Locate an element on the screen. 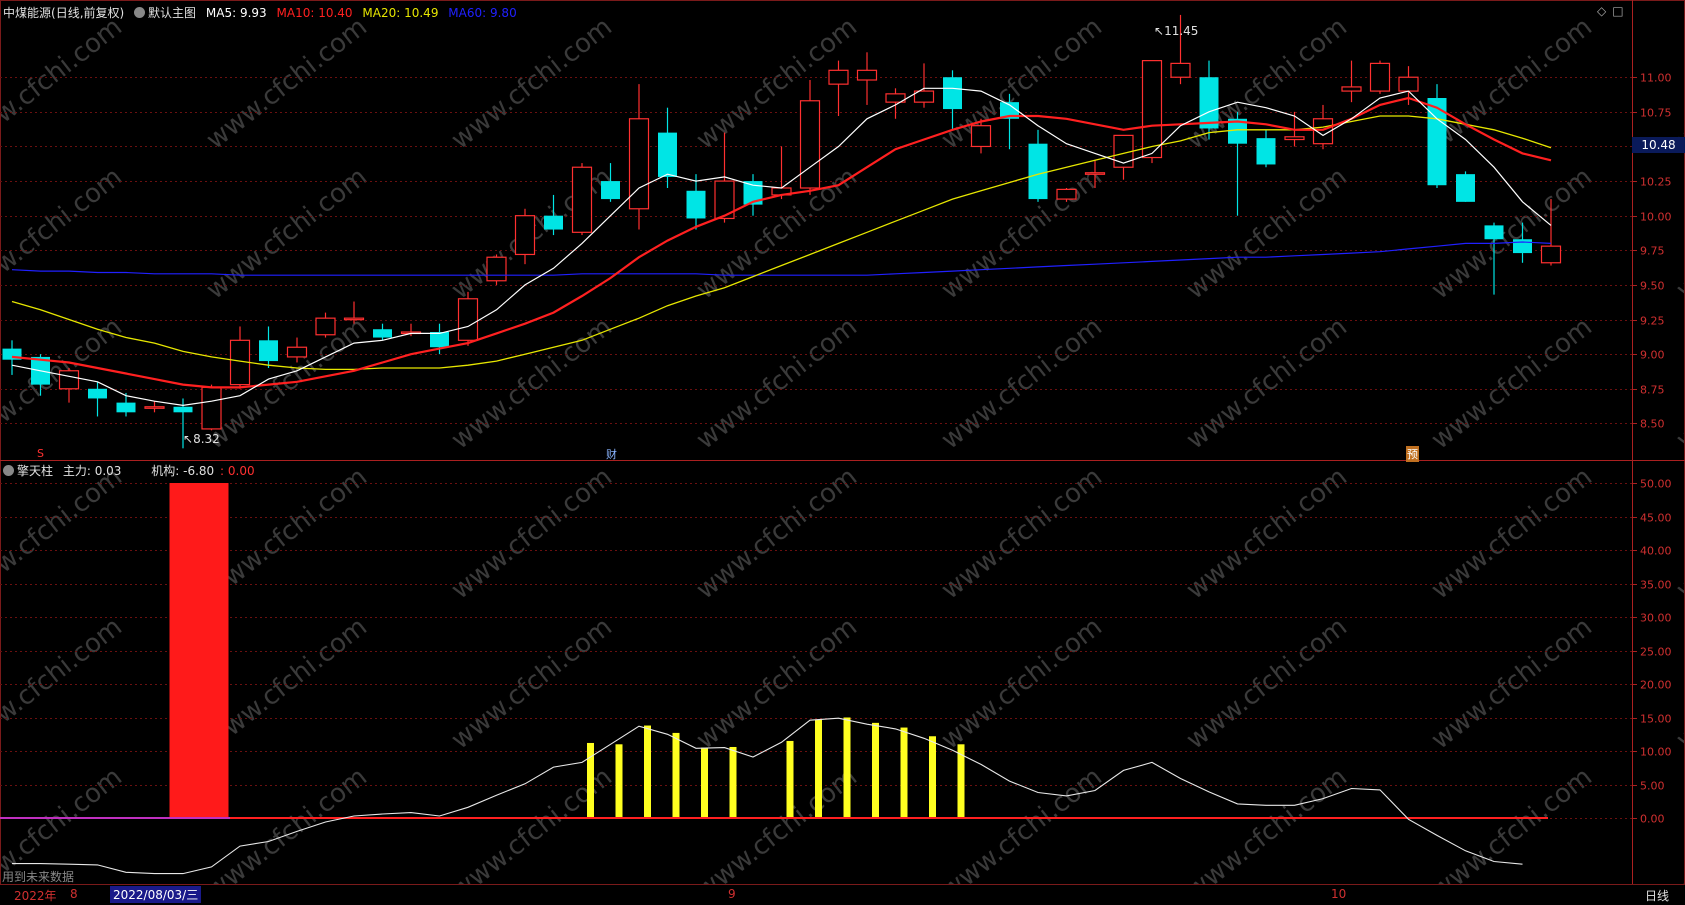 This screenshot has width=1685, height=905. main-force-readout: 主力: 0.03 is located at coordinates (92, 471).